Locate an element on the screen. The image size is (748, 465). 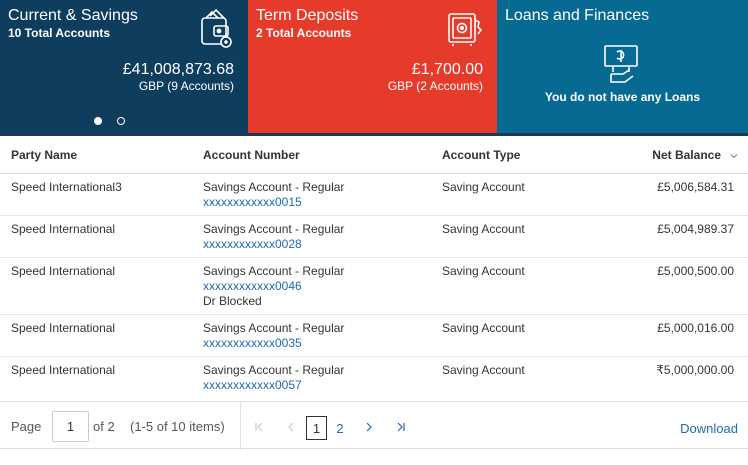
net-balance: £5,004,989.37 is located at coordinates (695, 229).